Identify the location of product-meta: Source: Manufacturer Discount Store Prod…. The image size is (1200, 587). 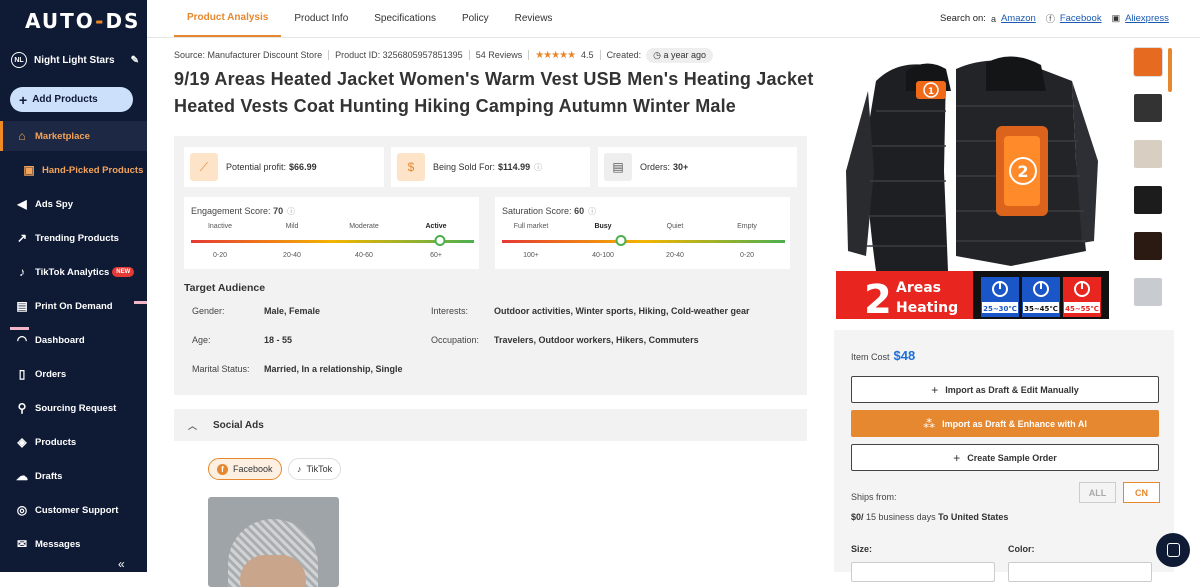
(443, 55).